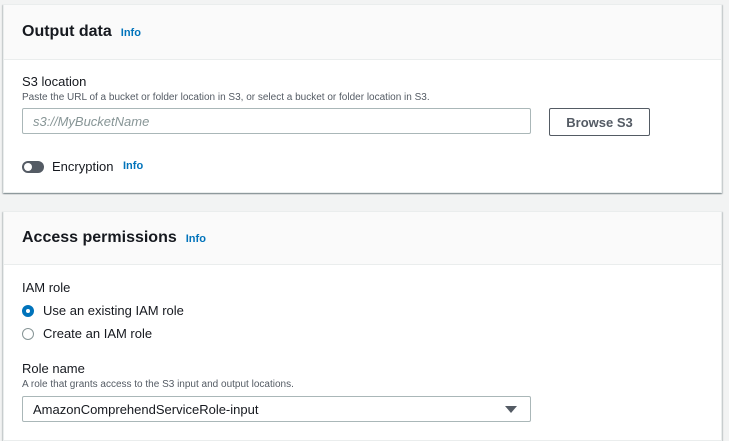 The width and height of the screenshot is (729, 441). I want to click on s3-location-input: s3://MyBucketName, so click(276, 121).